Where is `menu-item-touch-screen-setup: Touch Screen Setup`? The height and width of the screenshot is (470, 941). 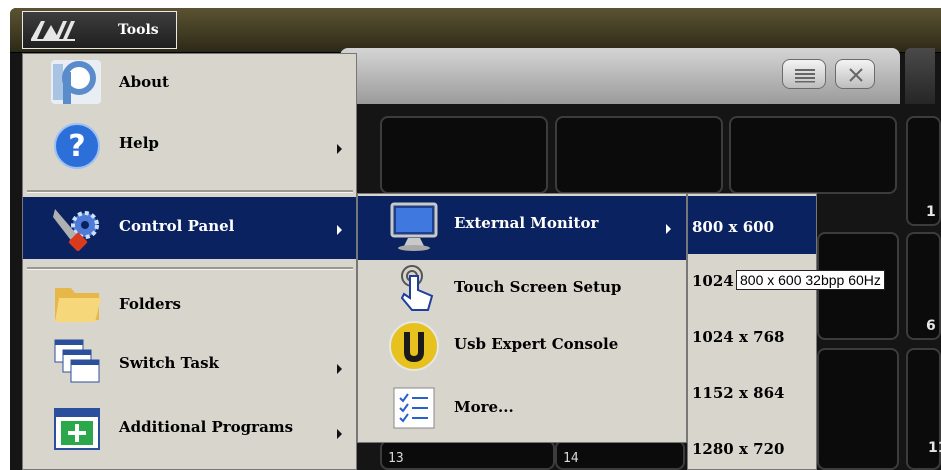 menu-item-touch-screen-setup: Touch Screen Setup is located at coordinates (522, 289).